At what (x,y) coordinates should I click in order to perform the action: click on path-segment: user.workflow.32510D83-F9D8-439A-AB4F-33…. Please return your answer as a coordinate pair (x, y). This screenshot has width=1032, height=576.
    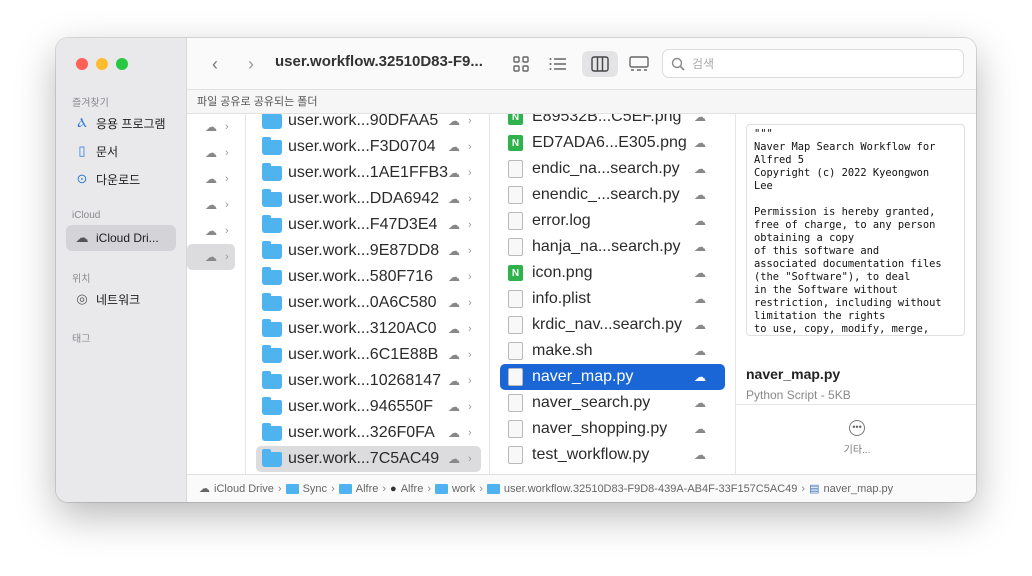
    Looking at the image, I should click on (641, 489).